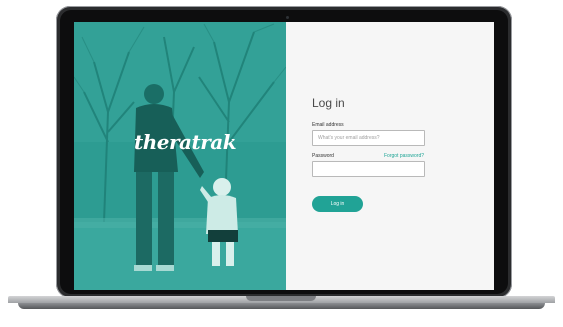 The image size is (563, 327). What do you see at coordinates (287, 17) in the screenshot?
I see `camera-icon` at bounding box center [287, 17].